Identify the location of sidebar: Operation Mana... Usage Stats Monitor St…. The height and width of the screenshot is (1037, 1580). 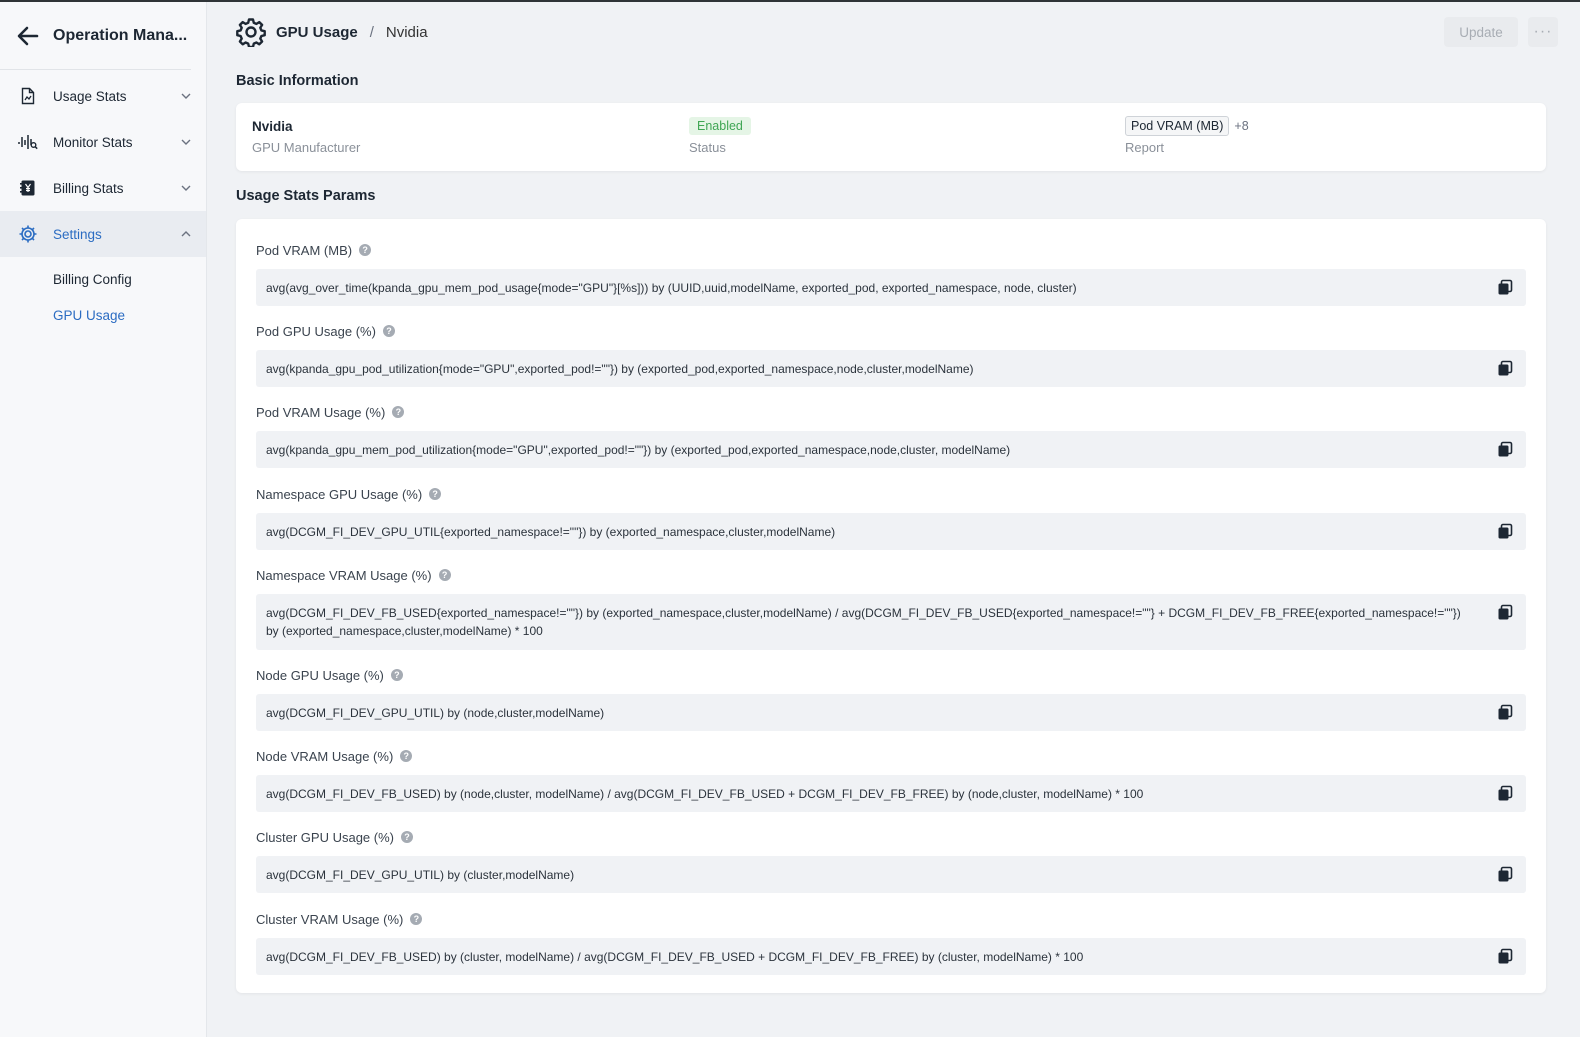
(103, 519).